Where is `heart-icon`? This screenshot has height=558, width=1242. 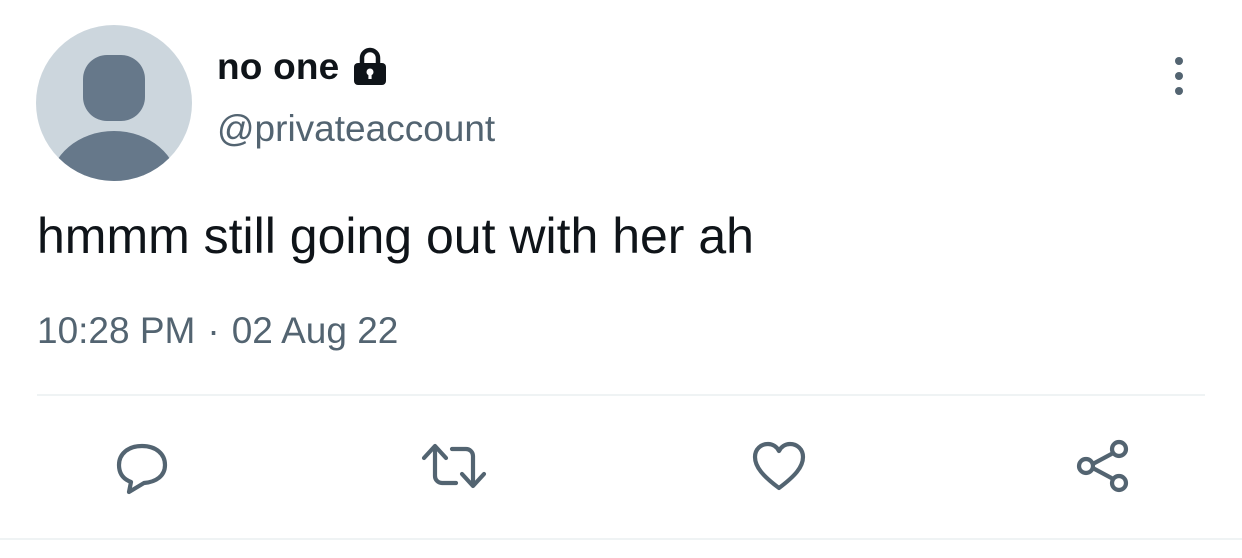 heart-icon is located at coordinates (779, 466).